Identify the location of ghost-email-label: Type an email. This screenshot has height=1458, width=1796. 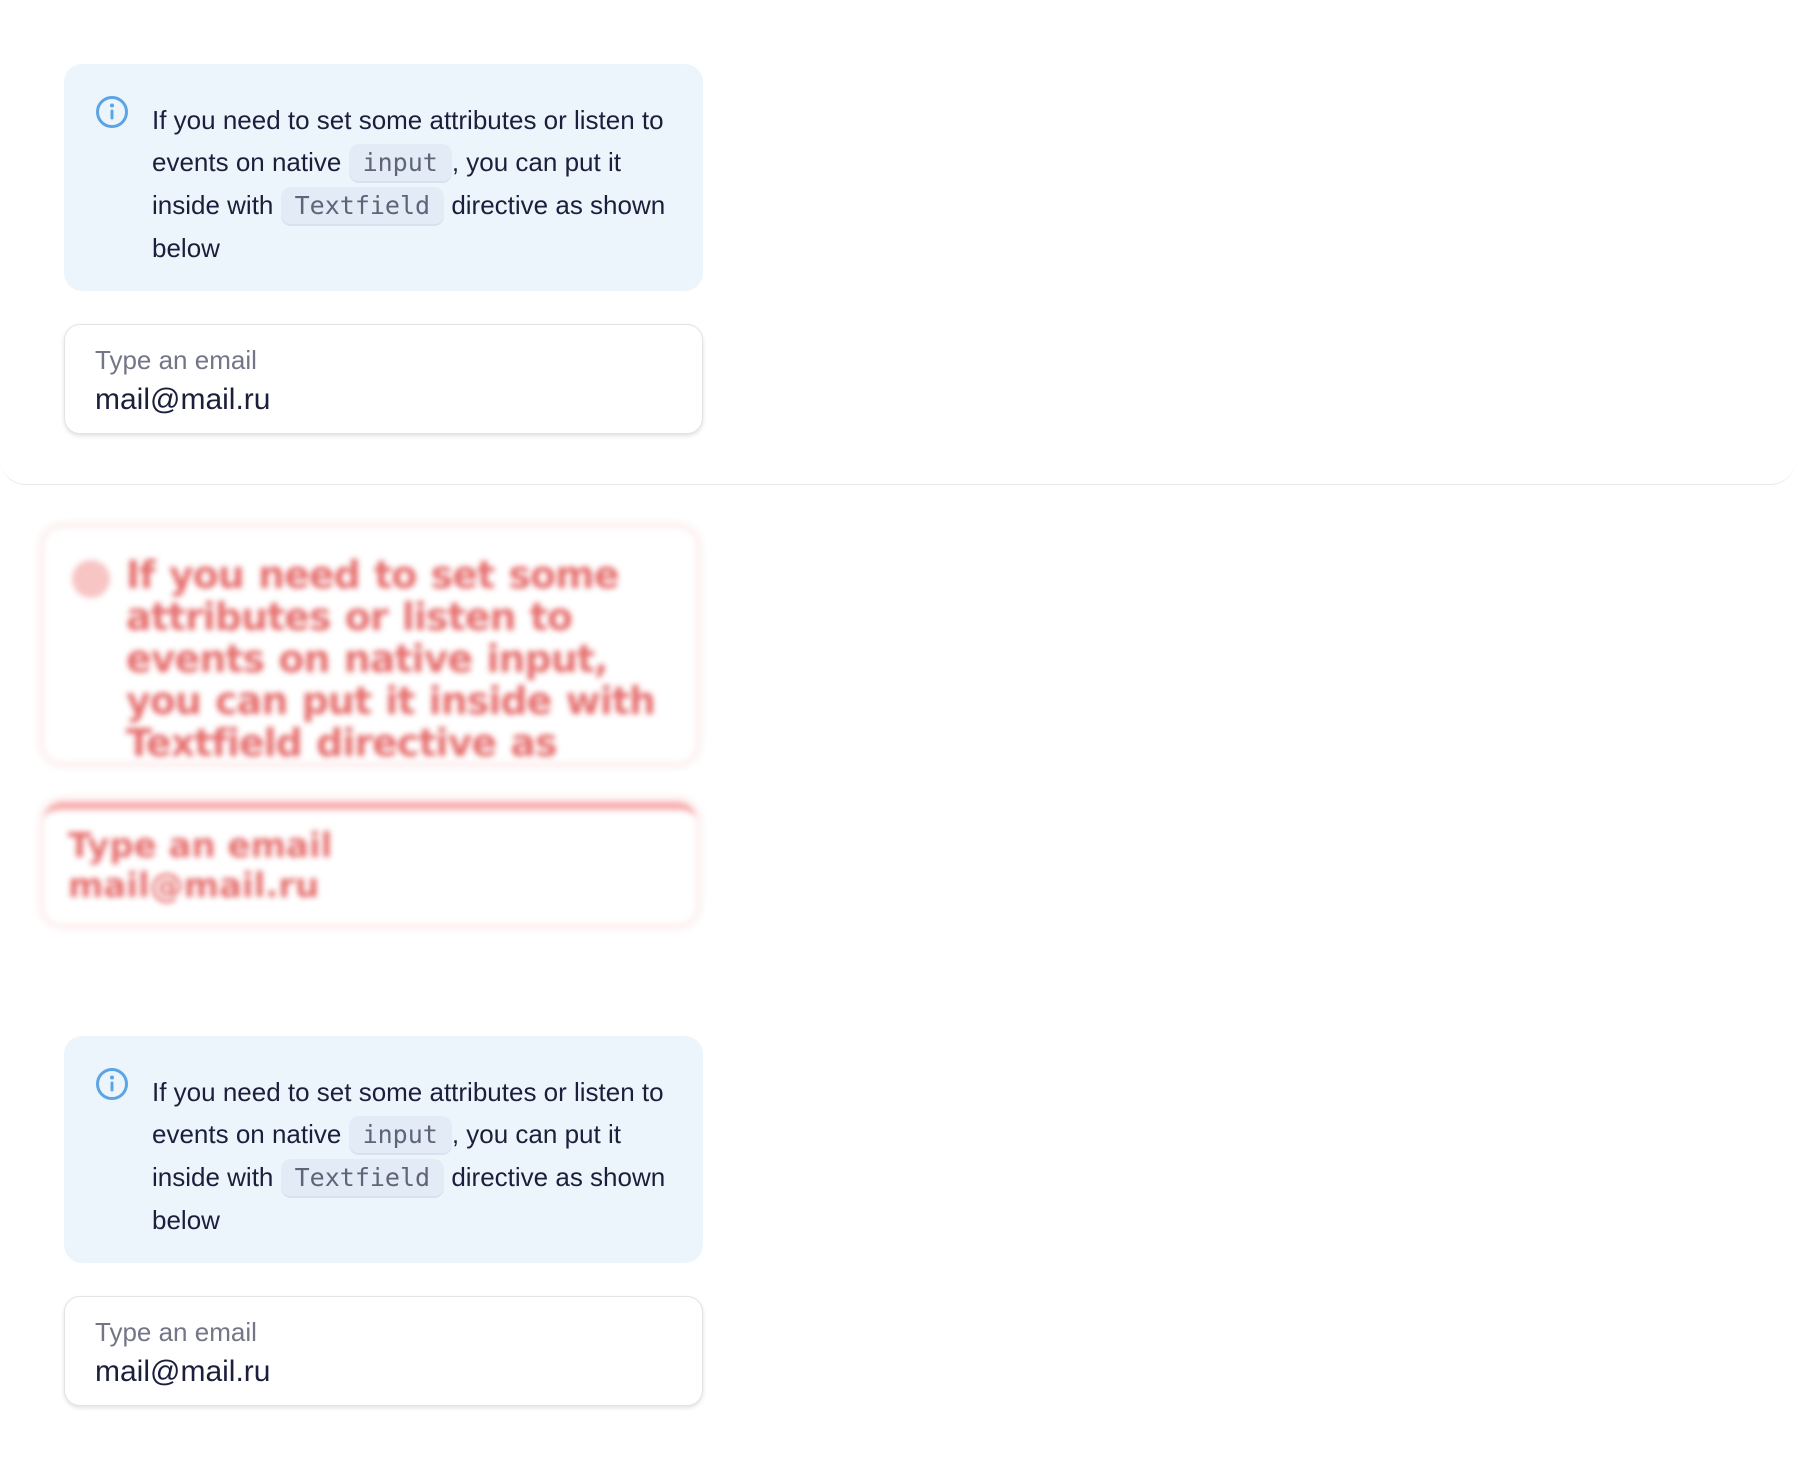
(200, 846).